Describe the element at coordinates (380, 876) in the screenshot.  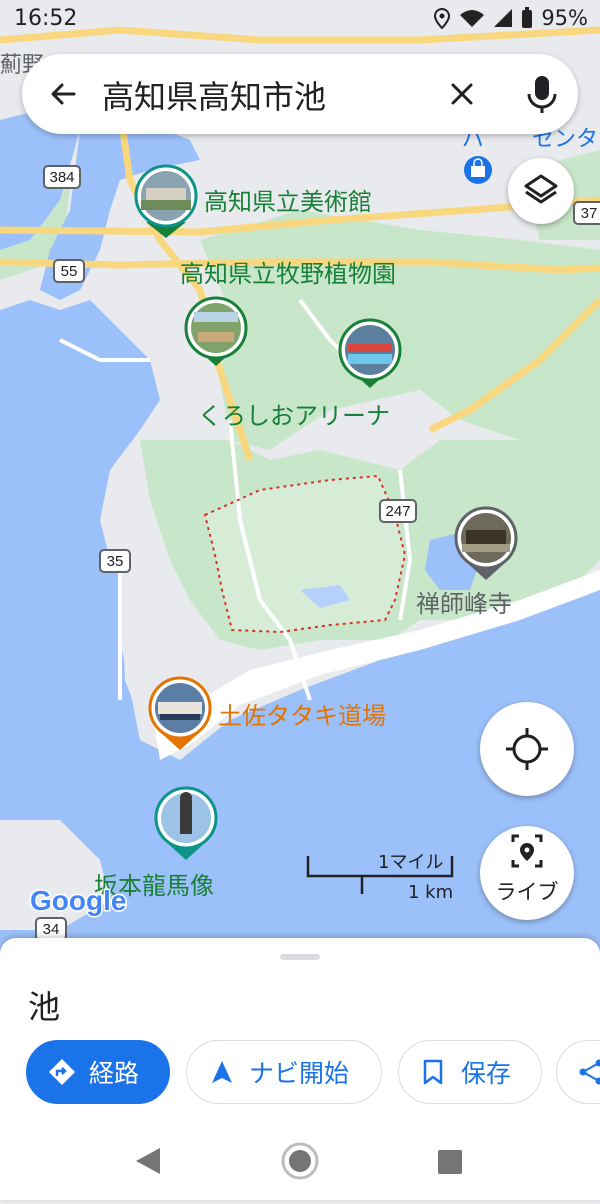
I see `scale-bar: 1マイル 1 km` at that location.